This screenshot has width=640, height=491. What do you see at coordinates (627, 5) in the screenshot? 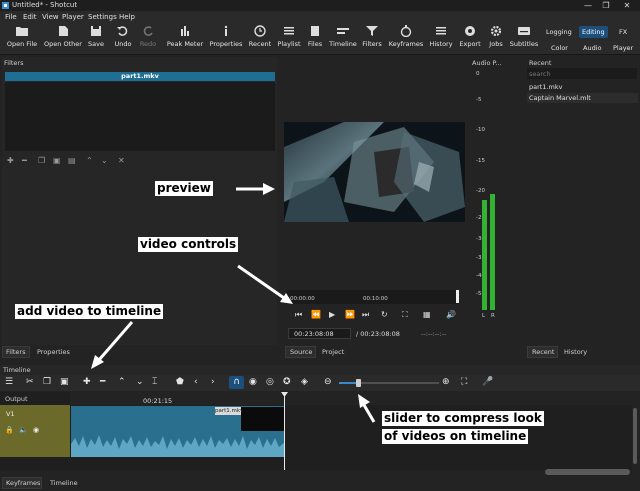
I see `close-button: ✕` at bounding box center [627, 5].